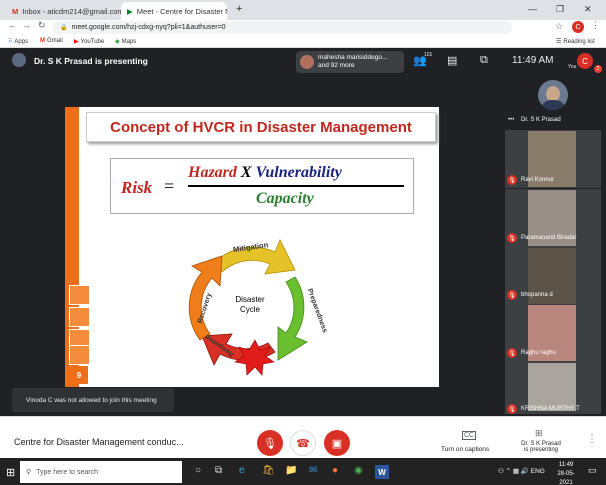 The image size is (606, 485). I want to click on youtube-icon: ▶, so click(76, 42).